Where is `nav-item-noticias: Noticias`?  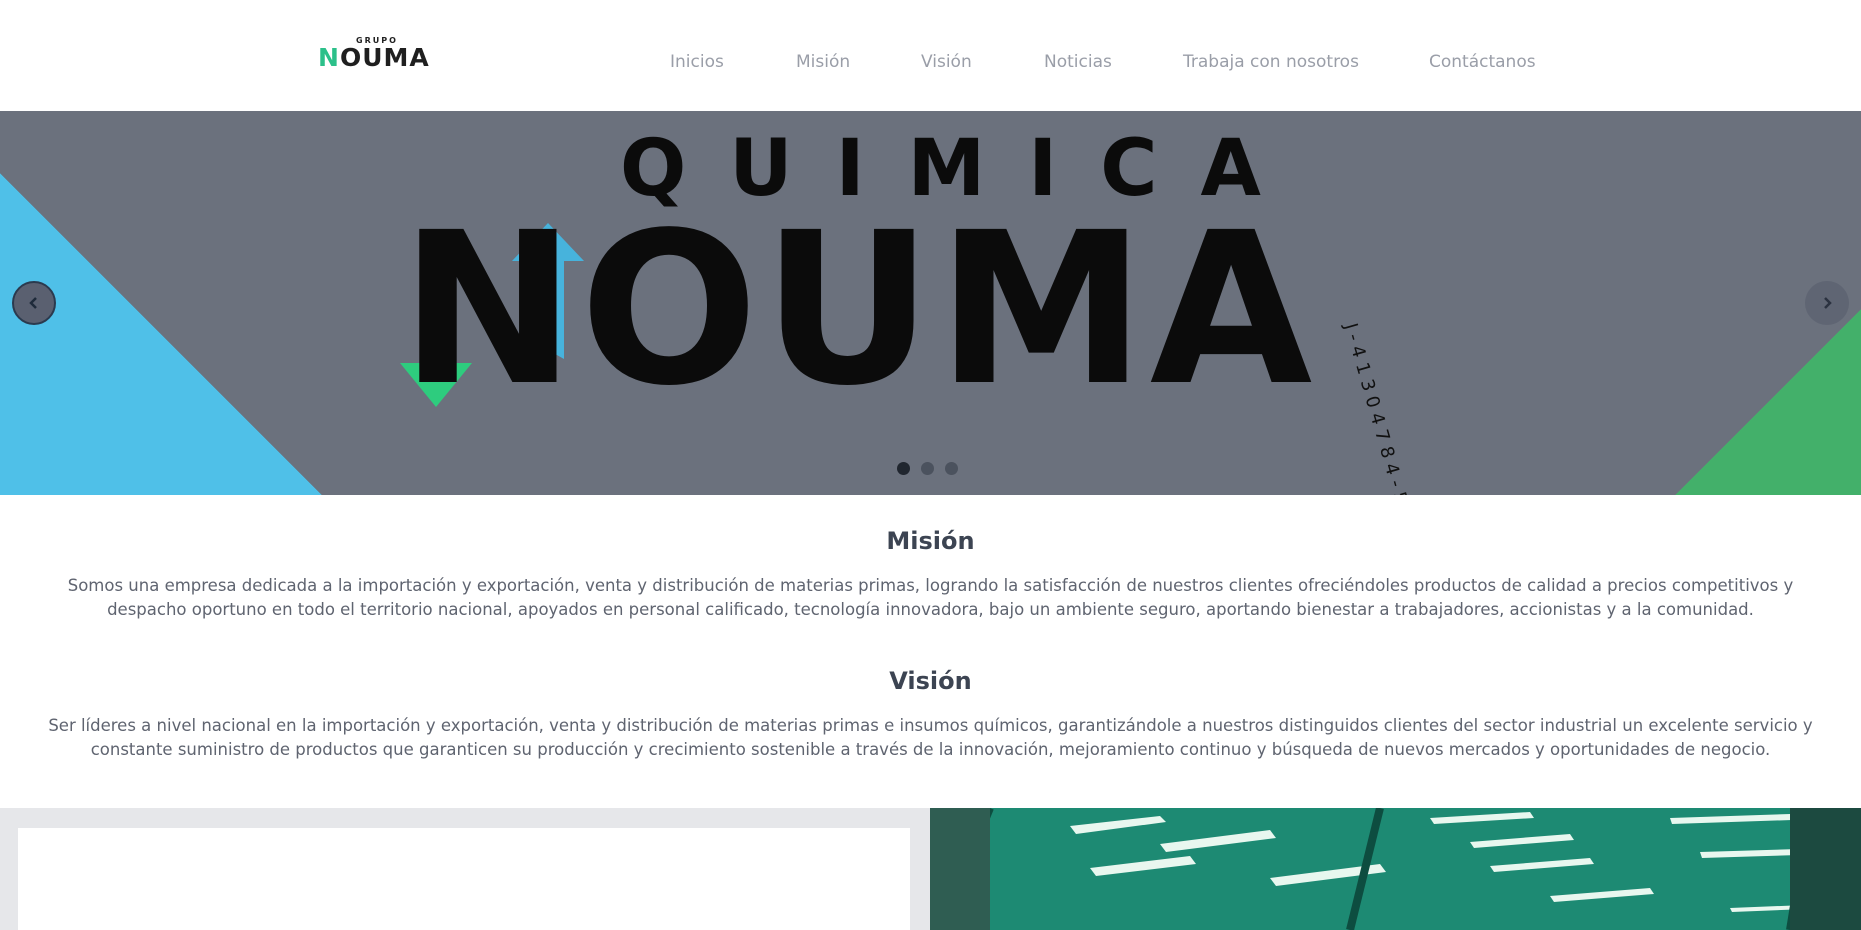 nav-item-noticias: Noticias is located at coordinates (1078, 62).